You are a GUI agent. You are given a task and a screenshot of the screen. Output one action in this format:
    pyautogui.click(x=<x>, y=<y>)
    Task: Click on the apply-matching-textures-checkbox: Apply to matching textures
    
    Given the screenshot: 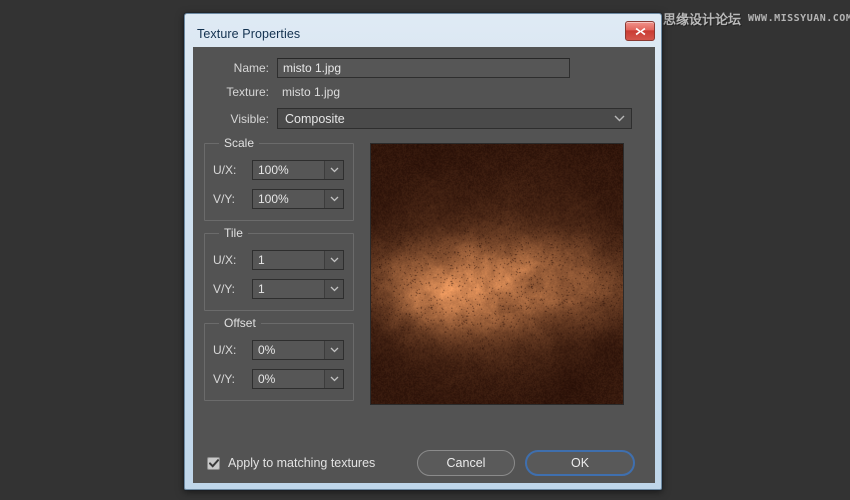 What is the action you would take?
    pyautogui.click(x=291, y=463)
    